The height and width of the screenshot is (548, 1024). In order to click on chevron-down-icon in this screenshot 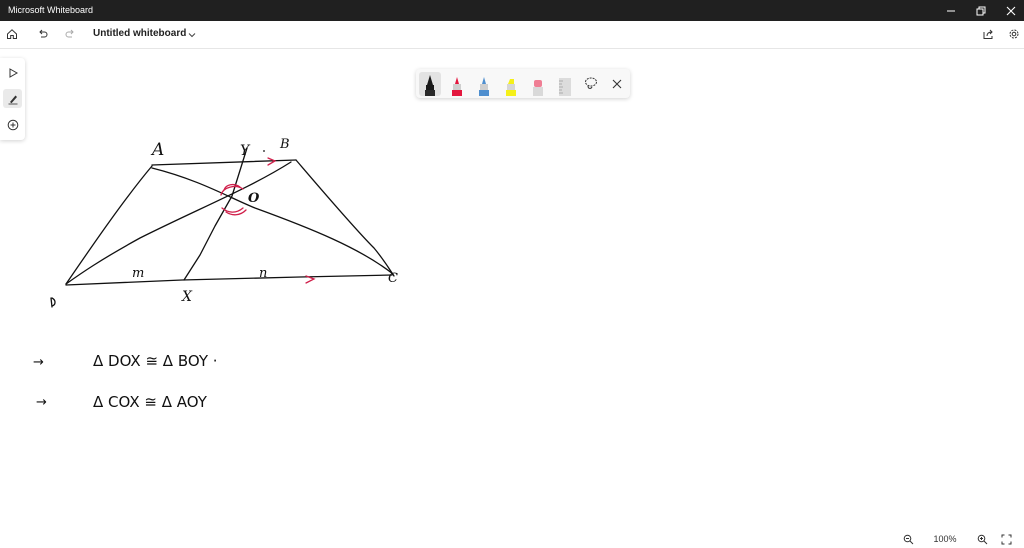, I will do `click(192, 35)`.